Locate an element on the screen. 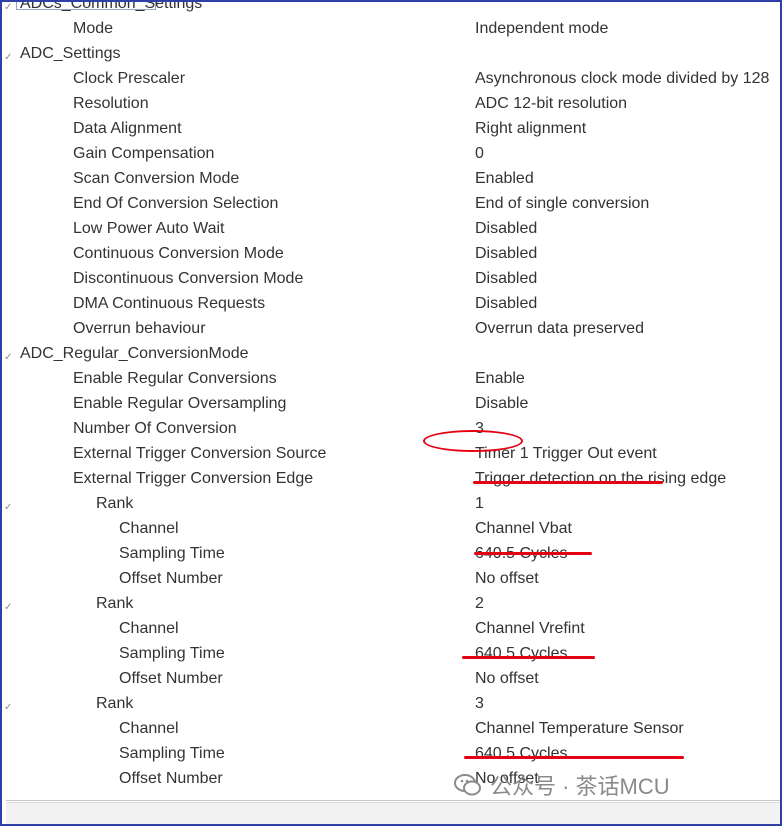  parameter-value: Enable is located at coordinates (500, 379).